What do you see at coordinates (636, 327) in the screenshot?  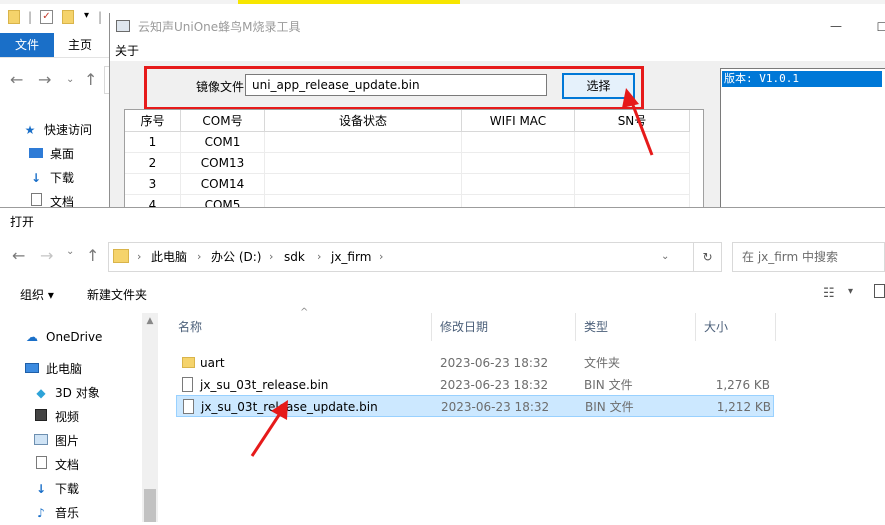 I see `column-header-type: 类型` at bounding box center [636, 327].